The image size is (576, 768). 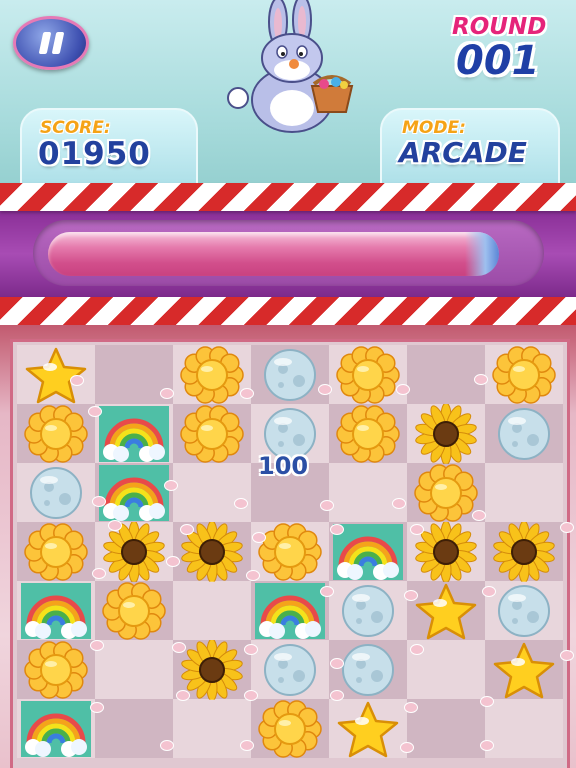 What do you see at coordinates (75, 128) in the screenshot?
I see `score-label: SCORE:` at bounding box center [75, 128].